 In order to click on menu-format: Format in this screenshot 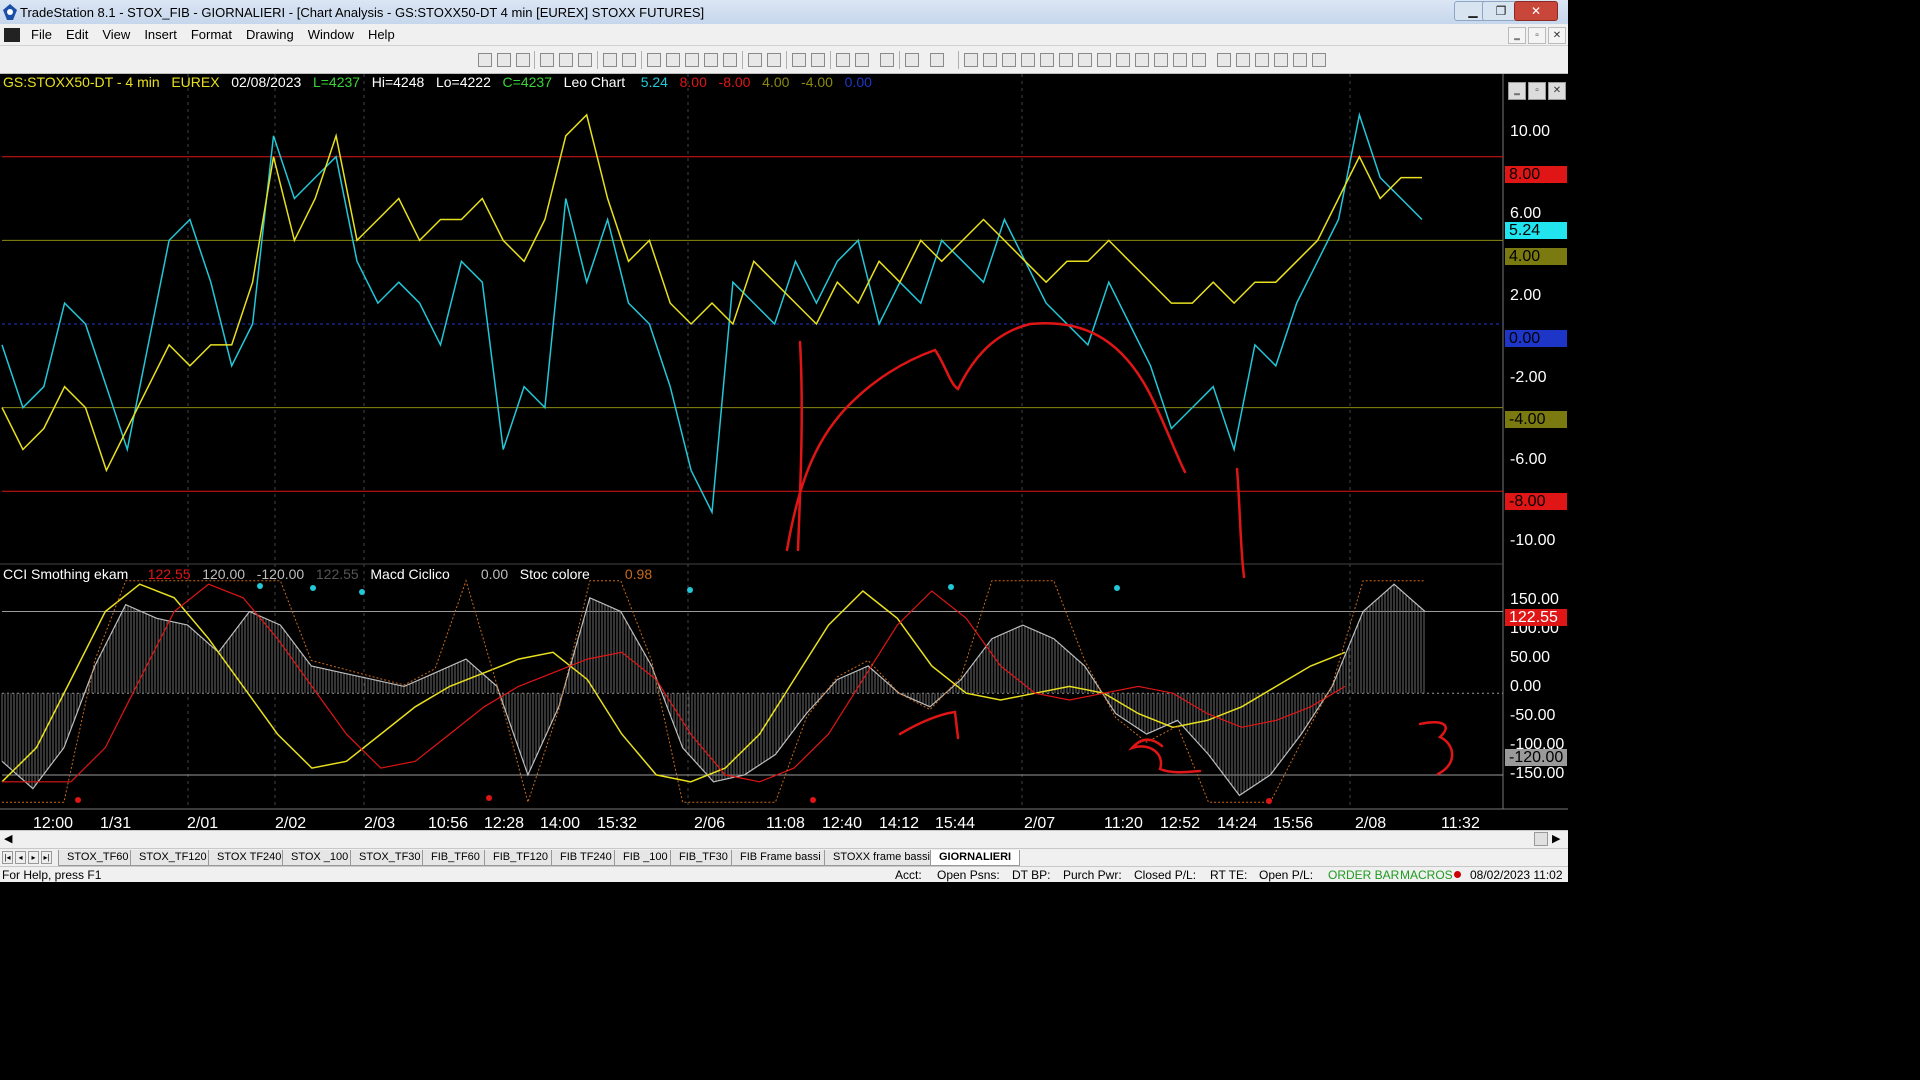, I will do `click(211, 34)`.